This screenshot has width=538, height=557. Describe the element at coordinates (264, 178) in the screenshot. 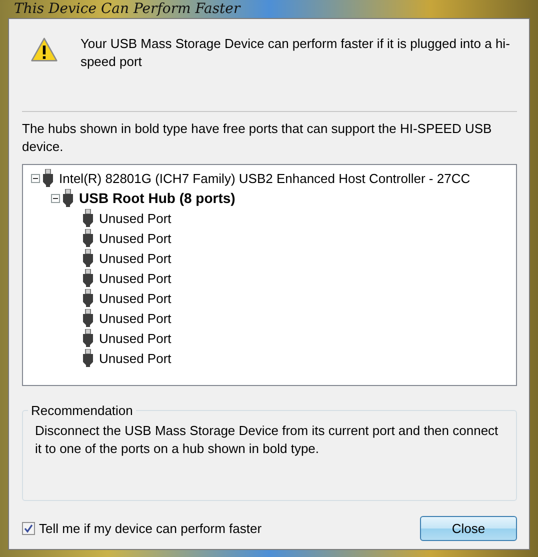

I see `tree-item: Intel(R) 82801G (ICH7 Family) USB2 Enhanced Host Controller - 27CC` at that location.